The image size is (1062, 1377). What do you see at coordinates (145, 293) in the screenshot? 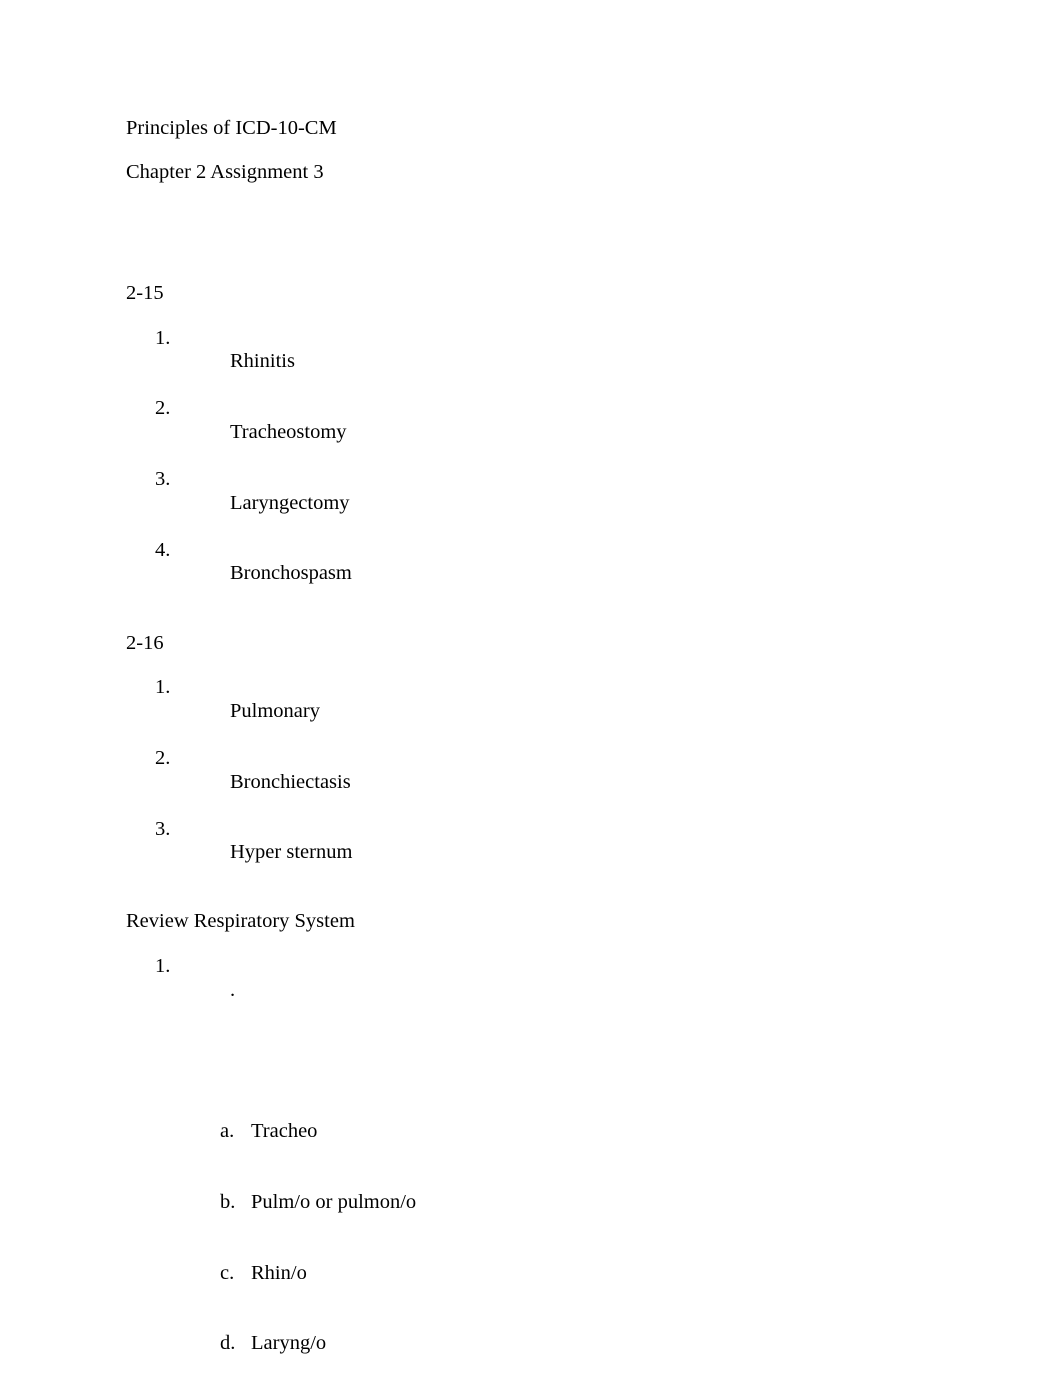
I see `section-heading-2-15: 2-15` at bounding box center [145, 293].